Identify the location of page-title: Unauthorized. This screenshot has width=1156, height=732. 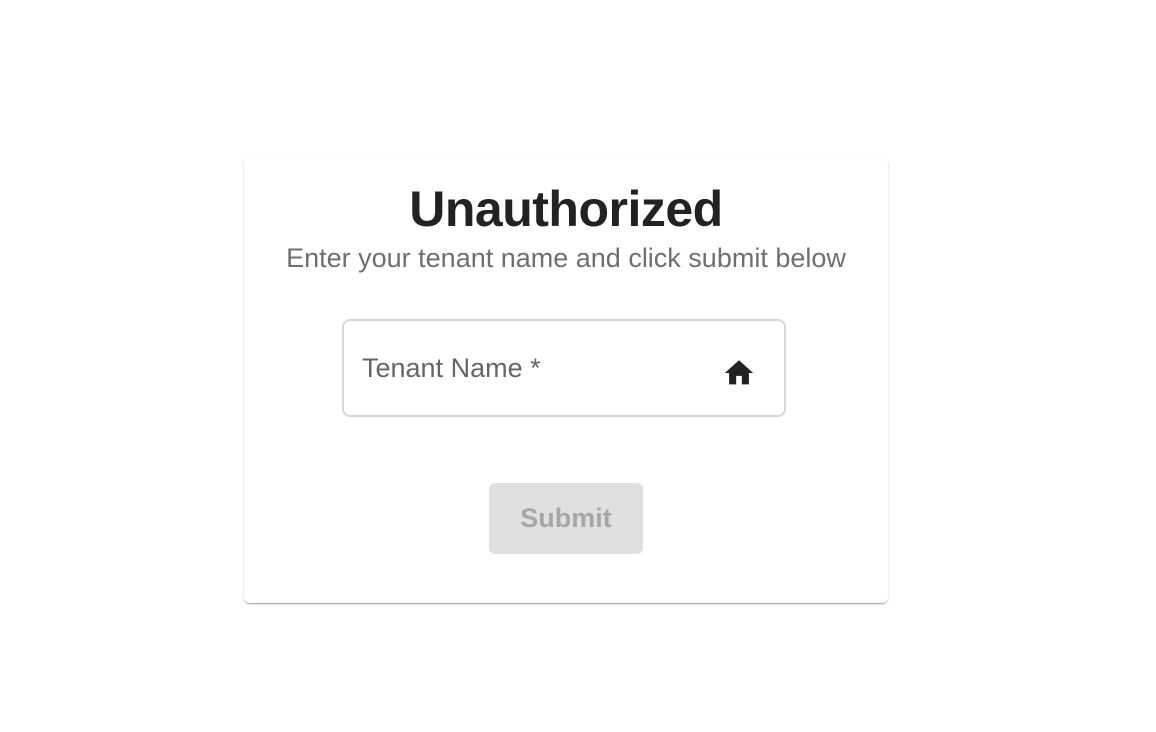
(566, 209).